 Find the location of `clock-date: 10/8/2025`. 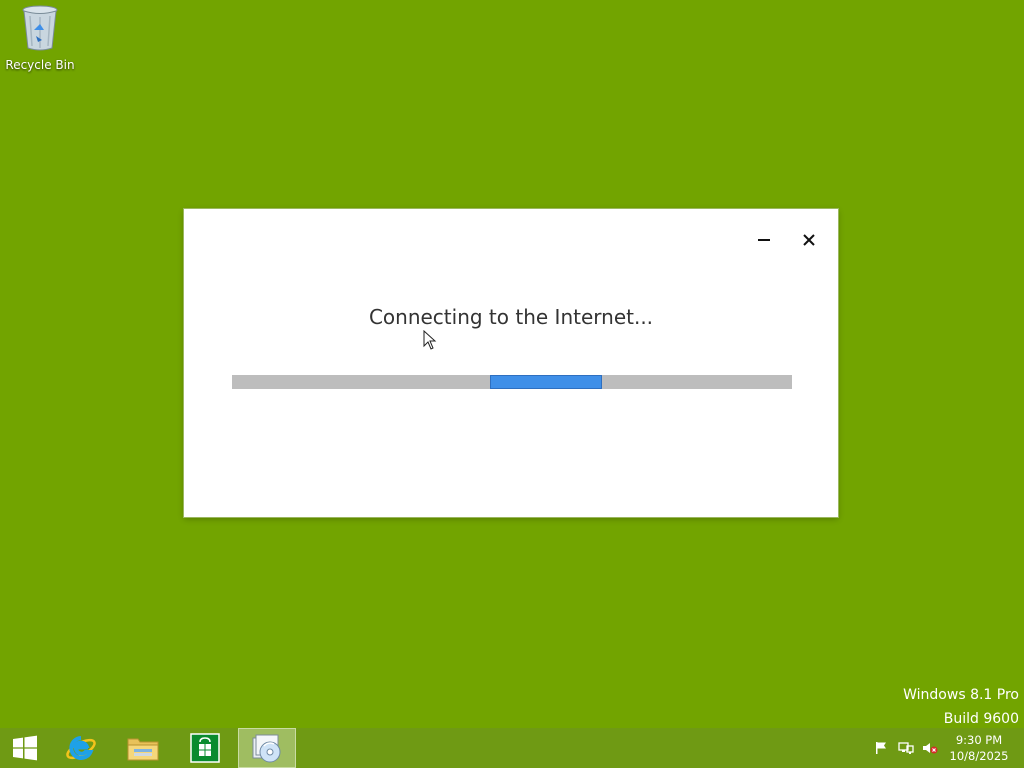

clock-date: 10/8/2025 is located at coordinates (979, 756).